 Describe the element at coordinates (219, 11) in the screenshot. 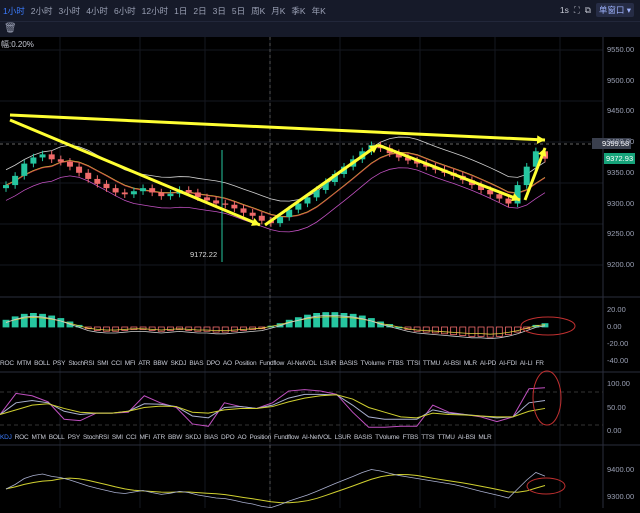

I see `interval-8: 3日` at that location.